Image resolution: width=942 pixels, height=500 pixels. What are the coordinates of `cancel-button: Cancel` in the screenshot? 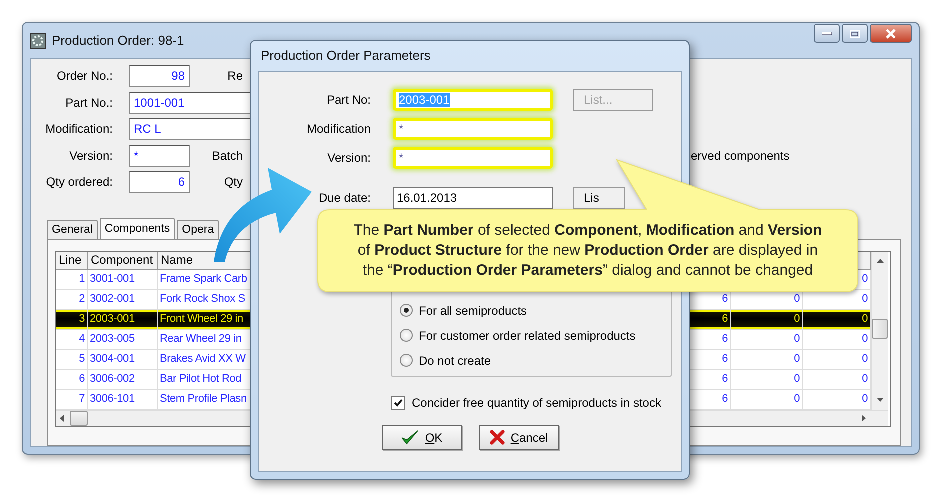 It's located at (519, 437).